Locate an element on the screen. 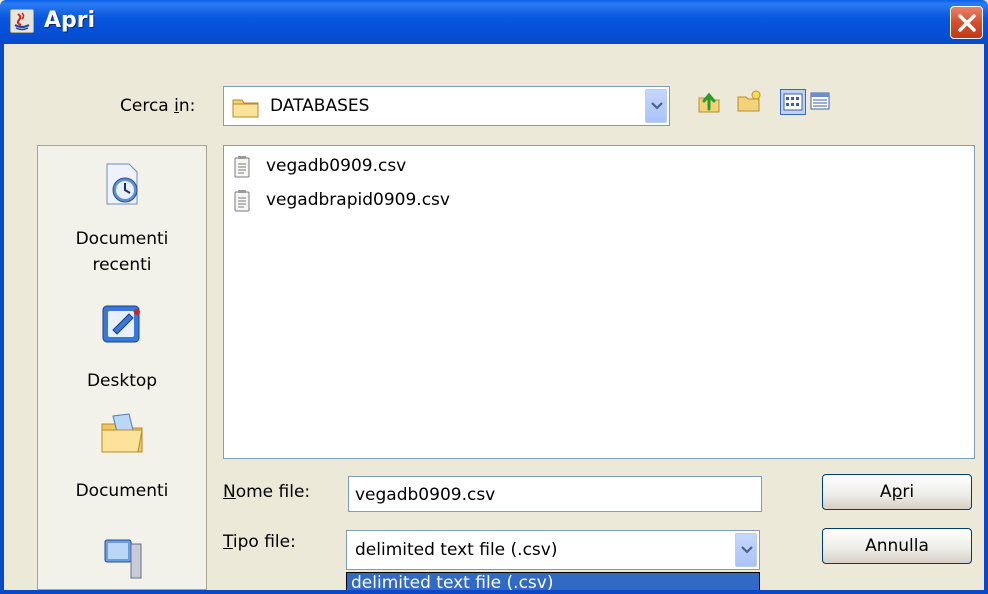 This screenshot has width=988, height=594. details-view-icon is located at coordinates (820, 101).